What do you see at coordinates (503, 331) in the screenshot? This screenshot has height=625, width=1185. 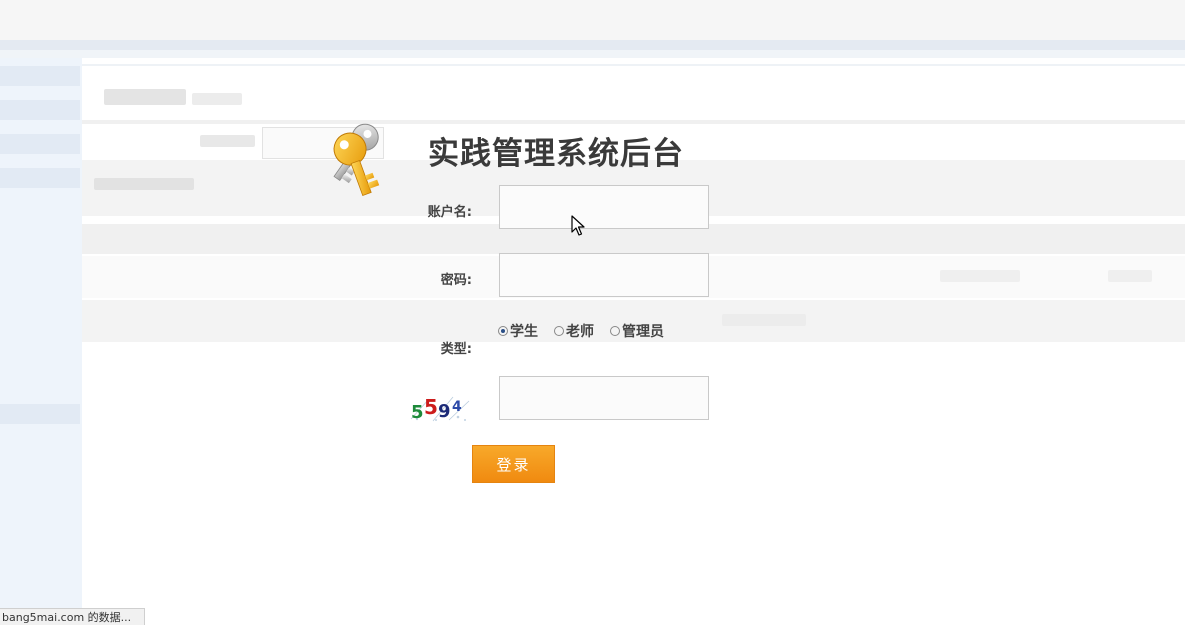 I see `radio-checked-icon` at bounding box center [503, 331].